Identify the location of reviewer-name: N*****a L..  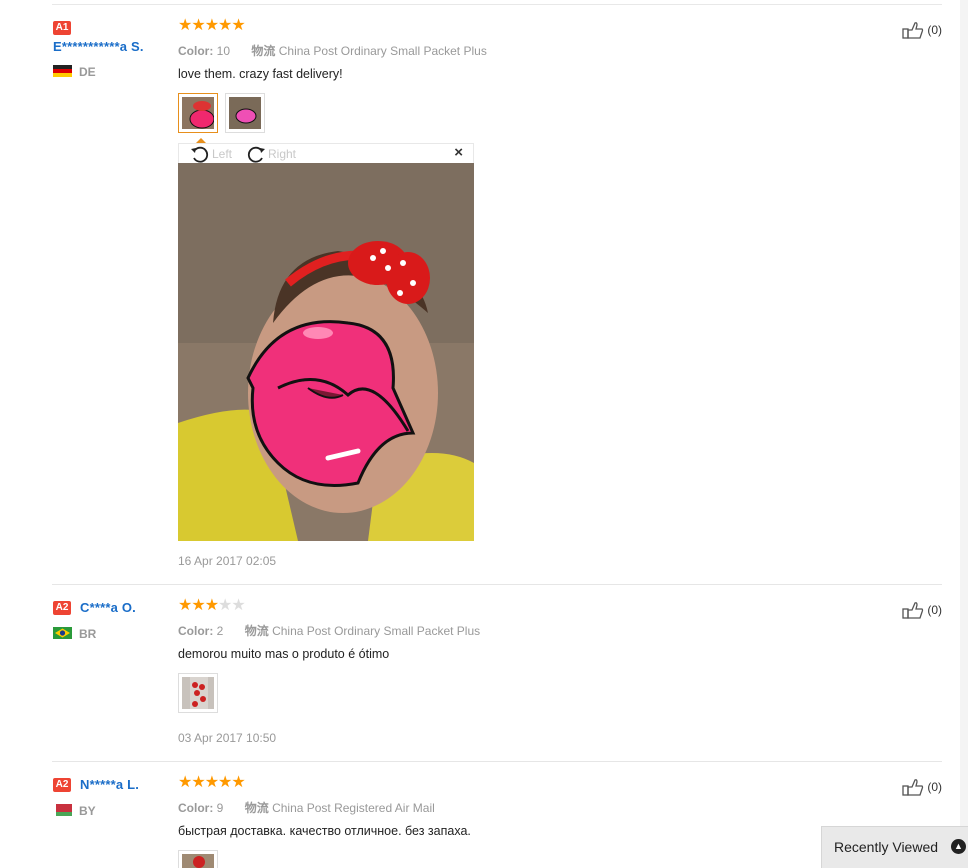
(110, 784).